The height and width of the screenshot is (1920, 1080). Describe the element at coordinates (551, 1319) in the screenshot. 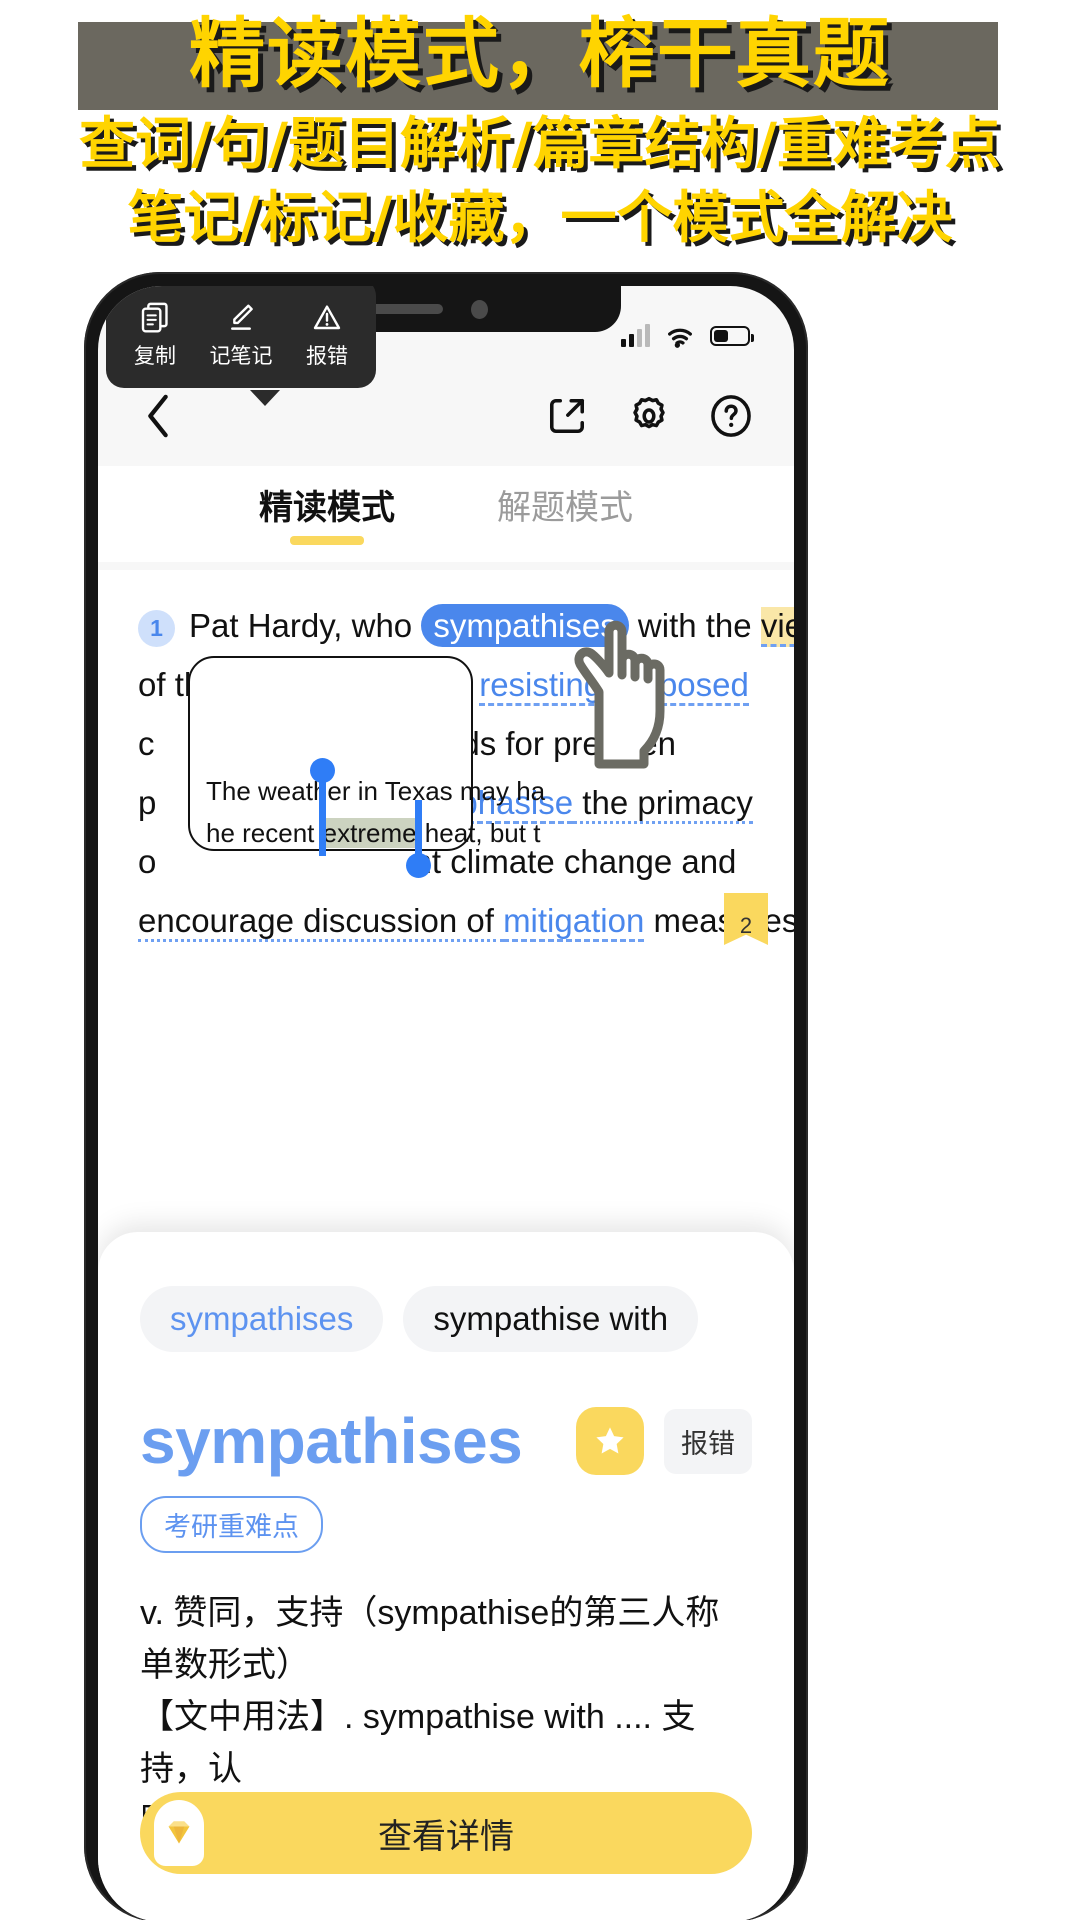

I see `pill-sympathise-with: sympathise with` at that location.